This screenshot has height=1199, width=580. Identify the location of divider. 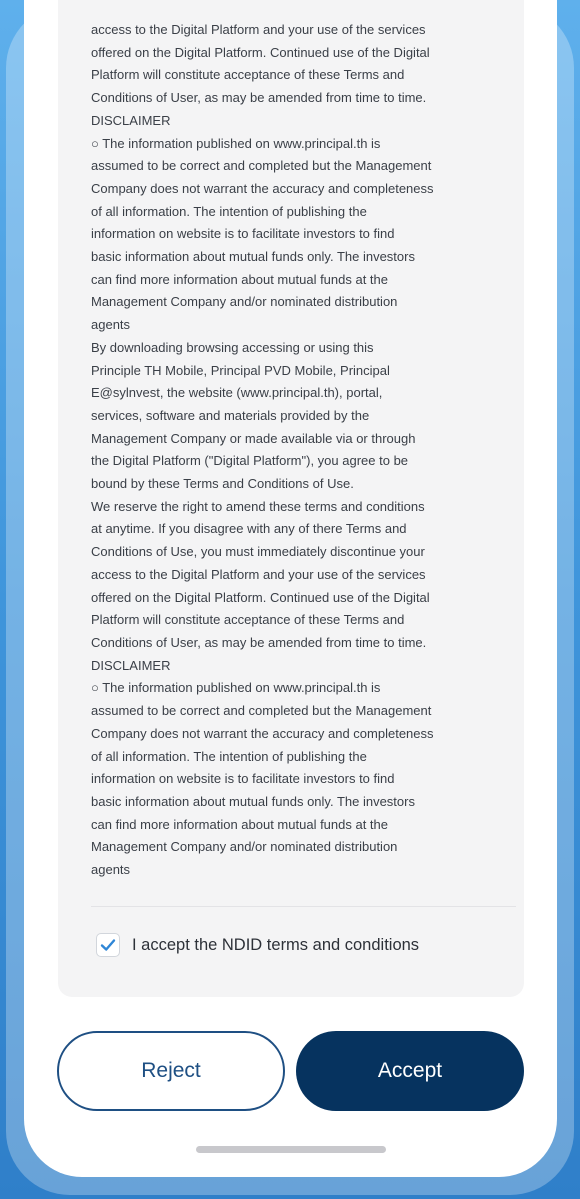
(303, 906).